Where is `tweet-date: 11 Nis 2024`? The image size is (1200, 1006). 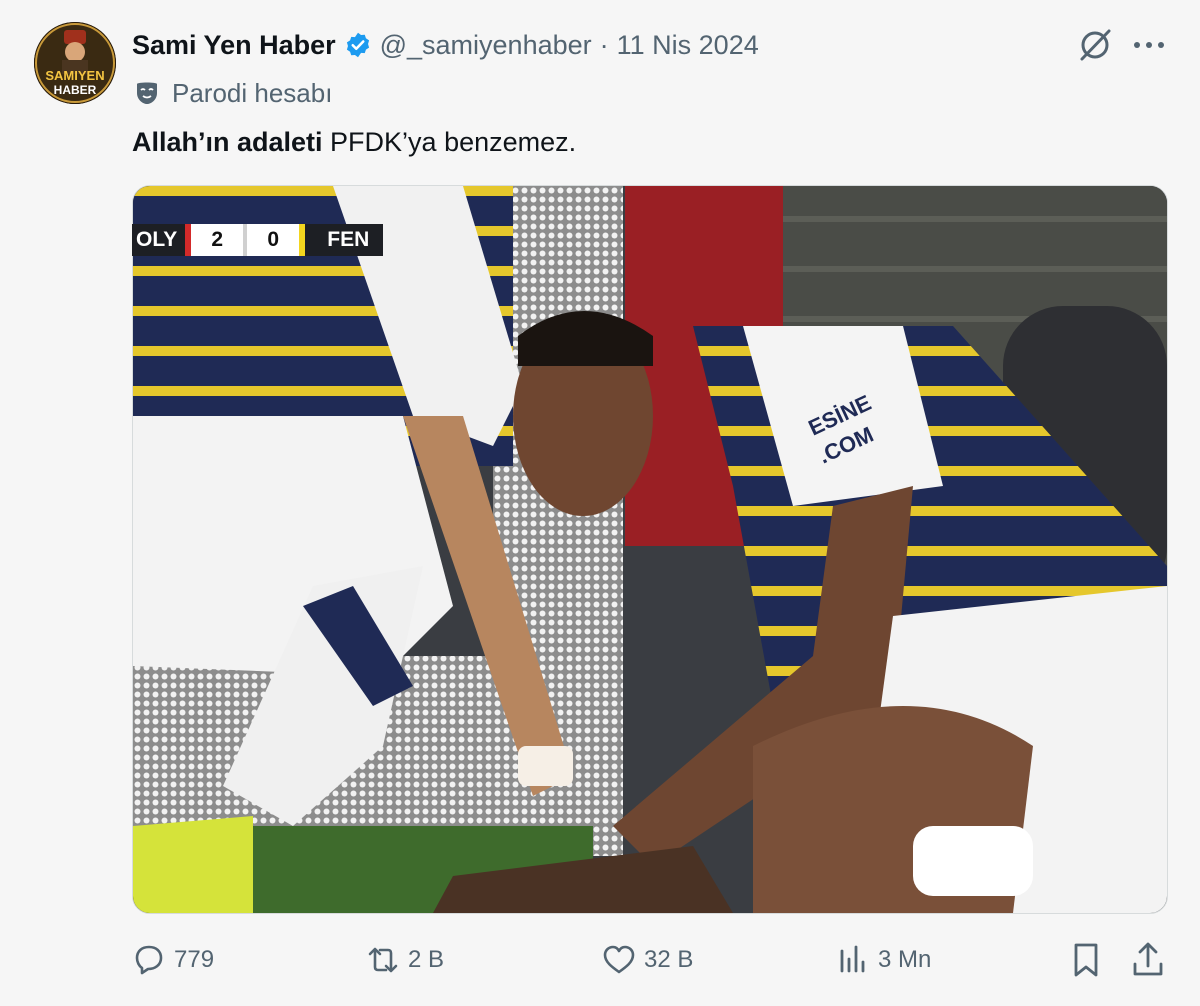 tweet-date: 11 Nis 2024 is located at coordinates (688, 45).